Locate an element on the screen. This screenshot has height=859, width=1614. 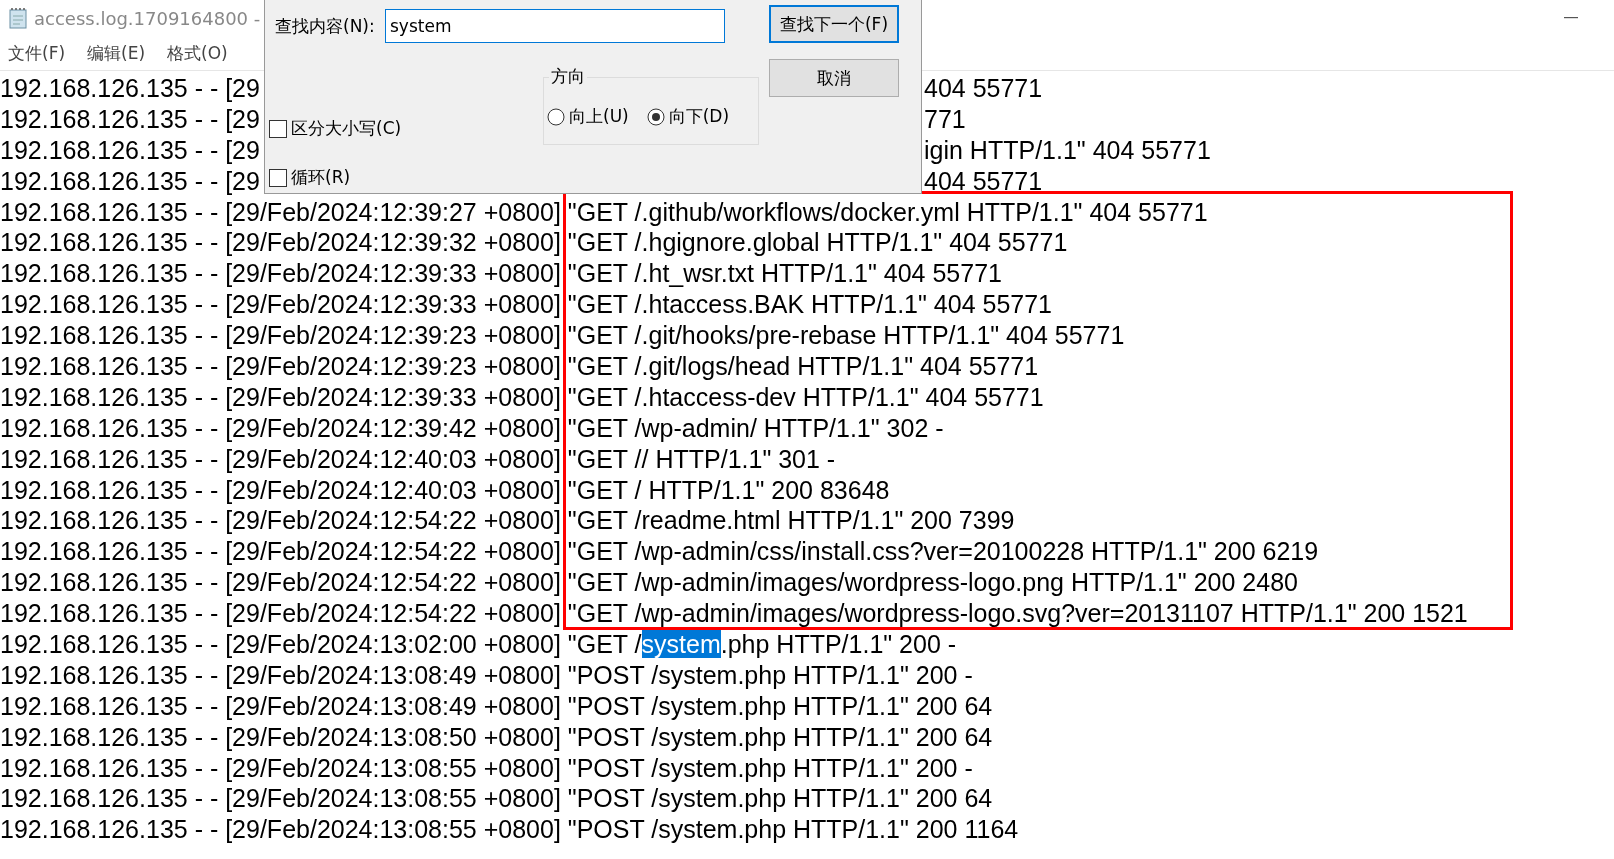
find-next-button: 查找下一个(F) is located at coordinates (834, 24).